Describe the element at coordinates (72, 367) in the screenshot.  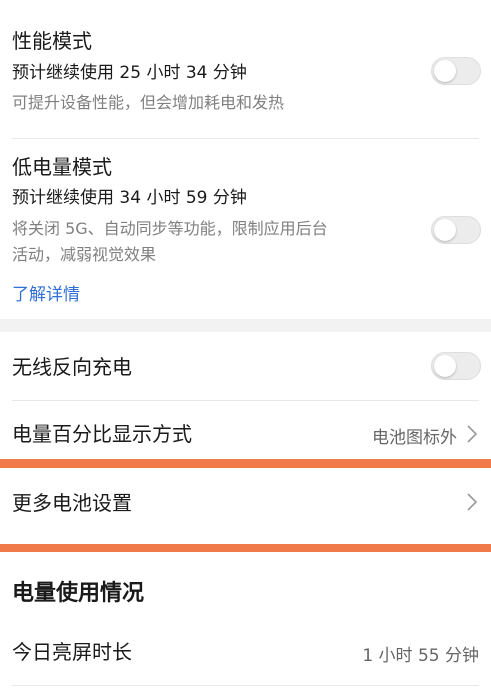
I see `wireless-reverse-charging-title: 无线反向充电` at that location.